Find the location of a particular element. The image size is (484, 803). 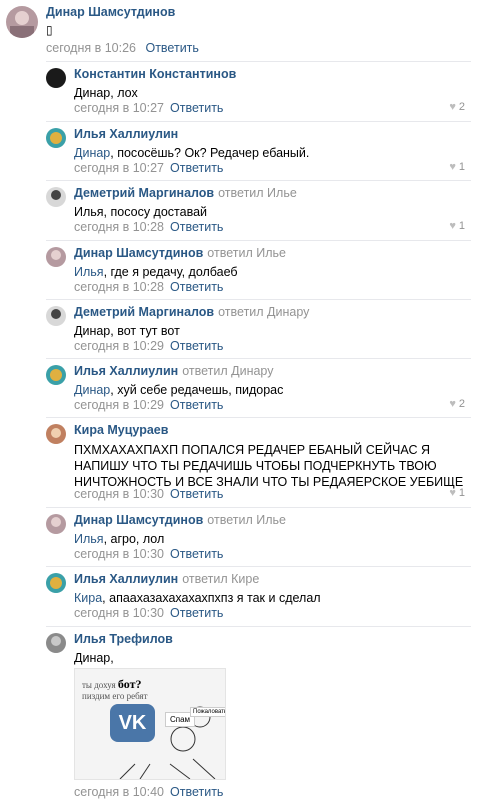

reply-author-name: Илья Трефилов is located at coordinates (123, 639).